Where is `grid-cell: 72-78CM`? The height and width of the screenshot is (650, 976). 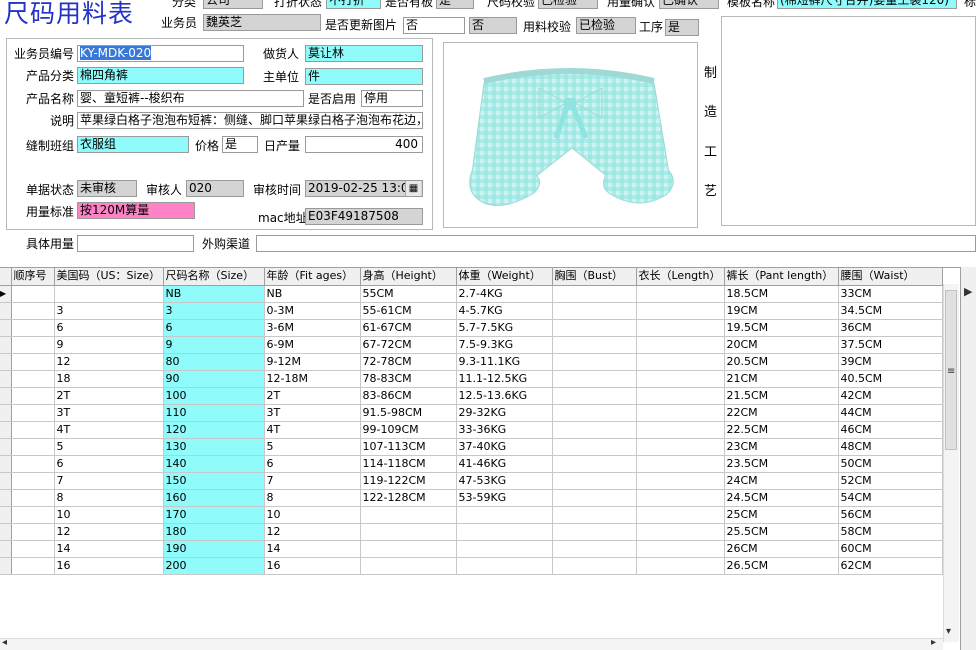
grid-cell: 72-78CM is located at coordinates (408, 362).